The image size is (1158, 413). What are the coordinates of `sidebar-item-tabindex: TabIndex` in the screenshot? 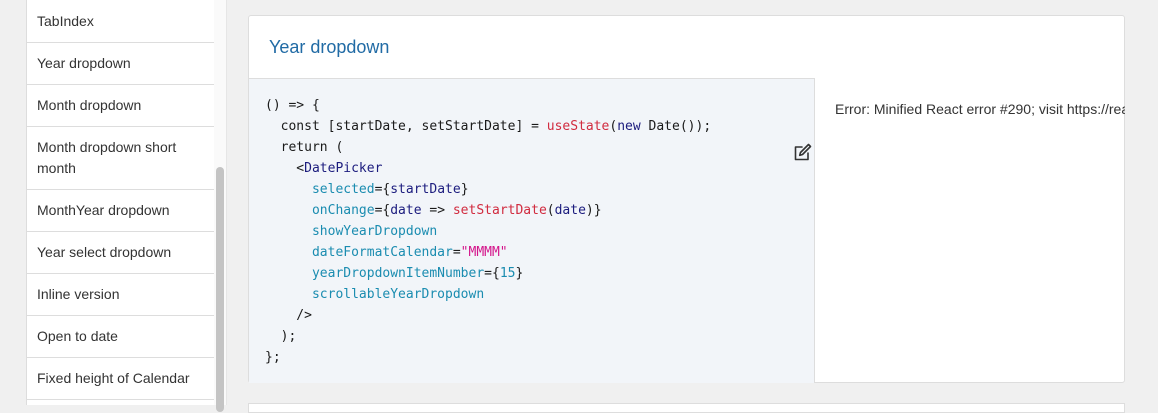 It's located at (120, 21).